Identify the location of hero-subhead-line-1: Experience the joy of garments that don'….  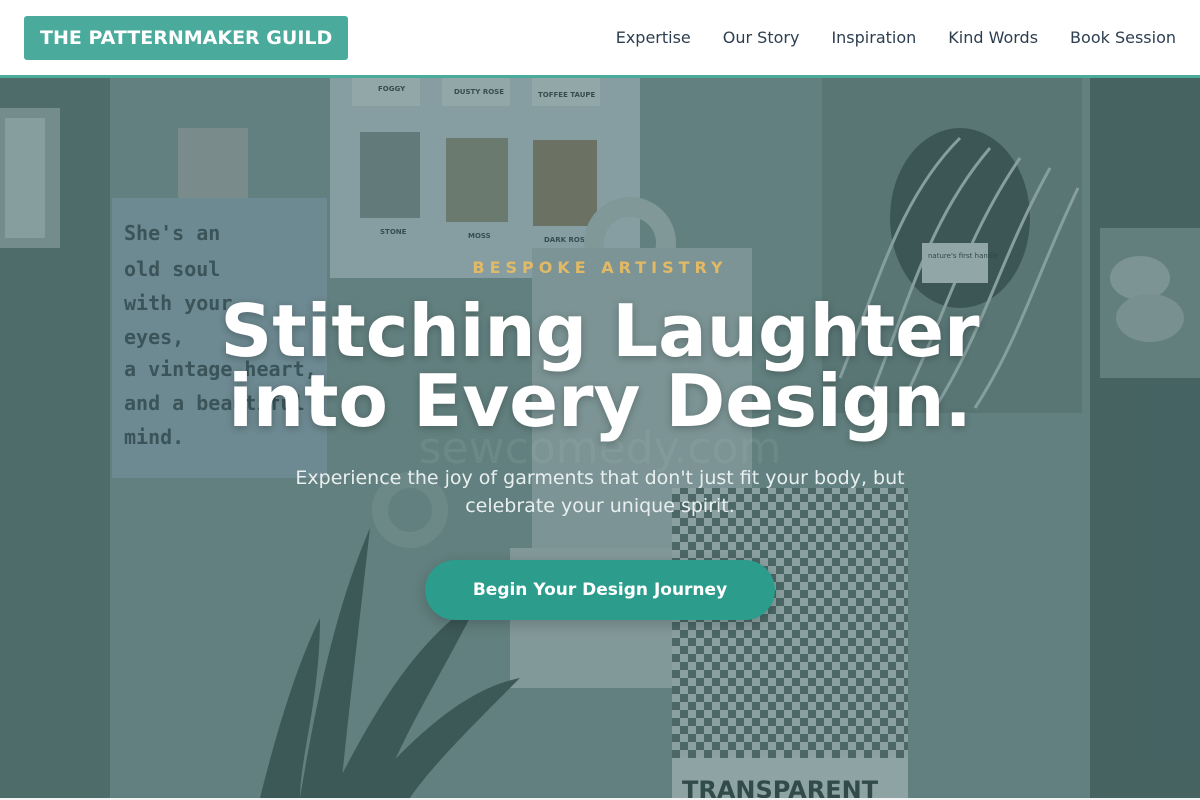
(600, 478).